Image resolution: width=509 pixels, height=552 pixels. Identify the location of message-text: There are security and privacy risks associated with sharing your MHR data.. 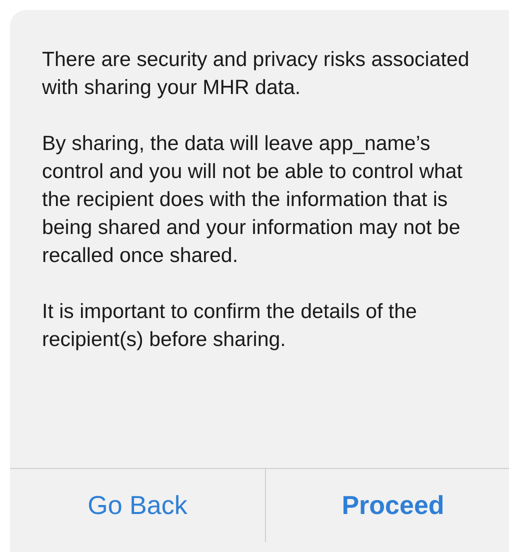
(256, 74).